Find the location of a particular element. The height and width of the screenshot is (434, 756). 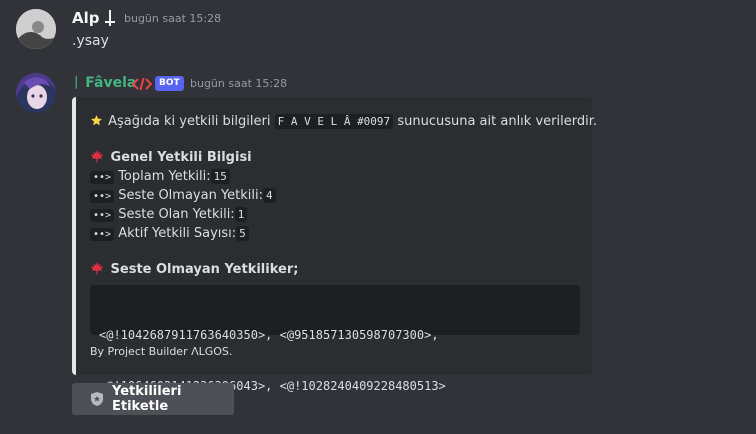

absent-section-title: Seste Olmayan Yetkiliker; is located at coordinates (194, 270).